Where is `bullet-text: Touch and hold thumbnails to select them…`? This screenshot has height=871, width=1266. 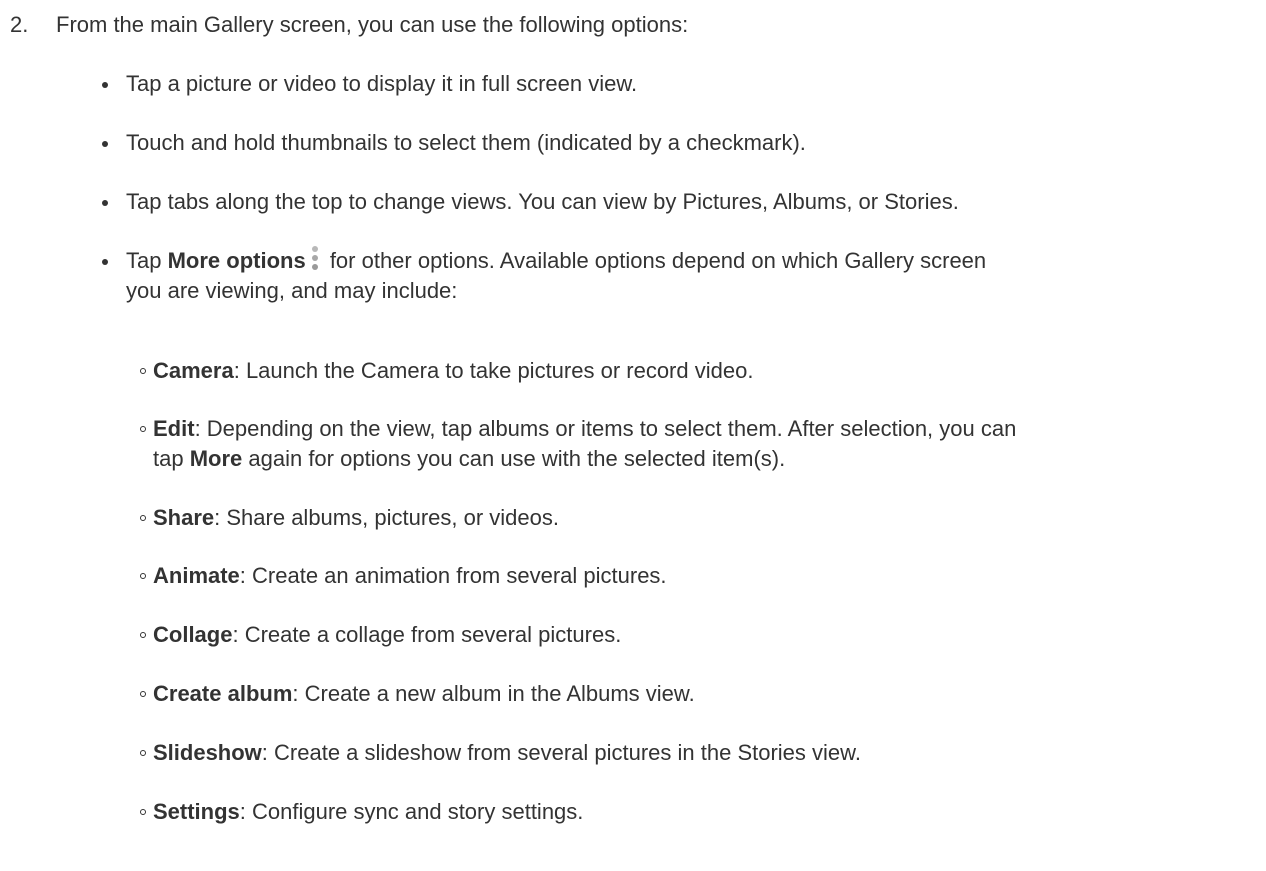
bullet-text: Touch and hold thumbnails to select them… is located at coordinates (466, 142).